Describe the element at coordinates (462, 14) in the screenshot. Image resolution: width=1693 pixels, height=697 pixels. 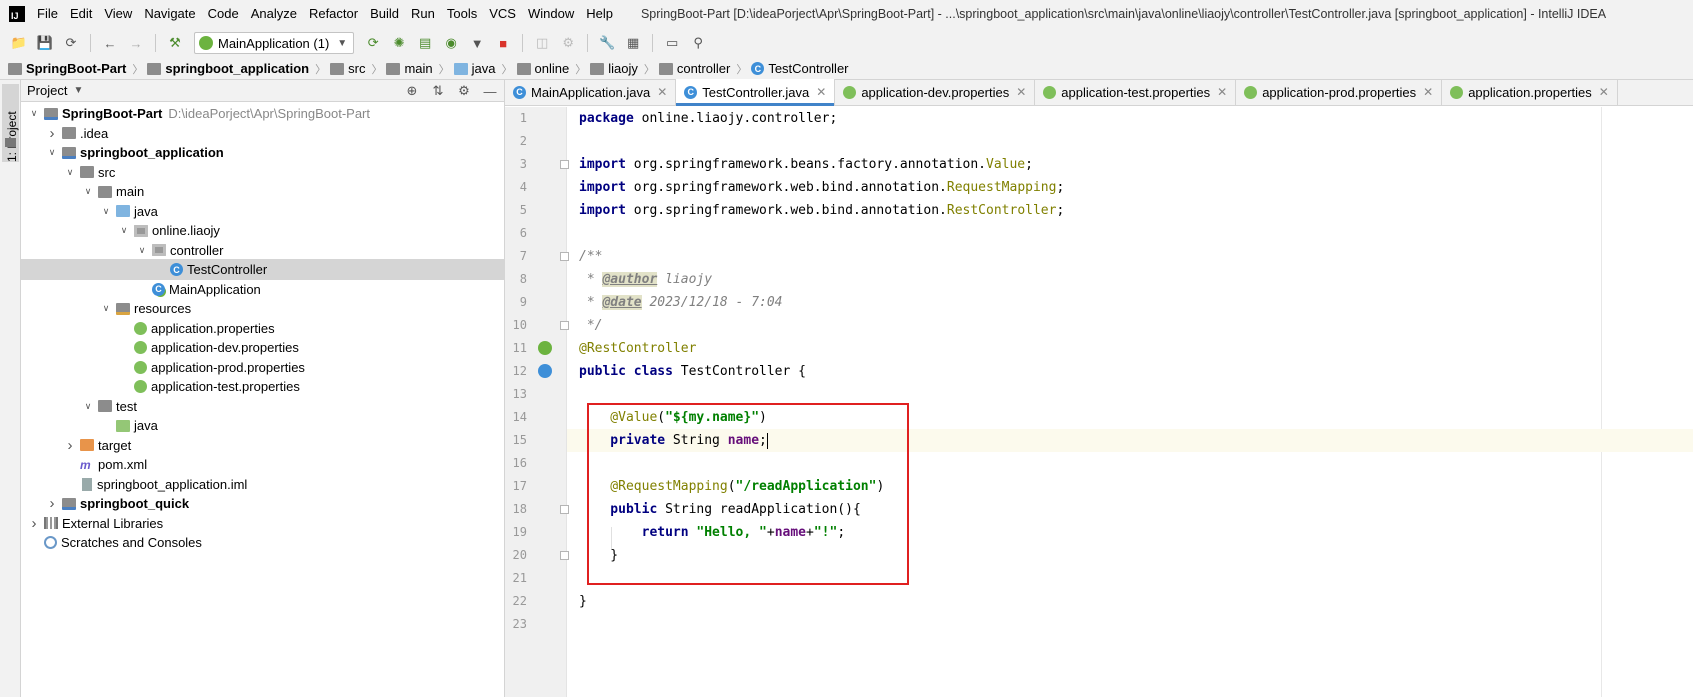
I see `menu-tools: Tools` at that location.